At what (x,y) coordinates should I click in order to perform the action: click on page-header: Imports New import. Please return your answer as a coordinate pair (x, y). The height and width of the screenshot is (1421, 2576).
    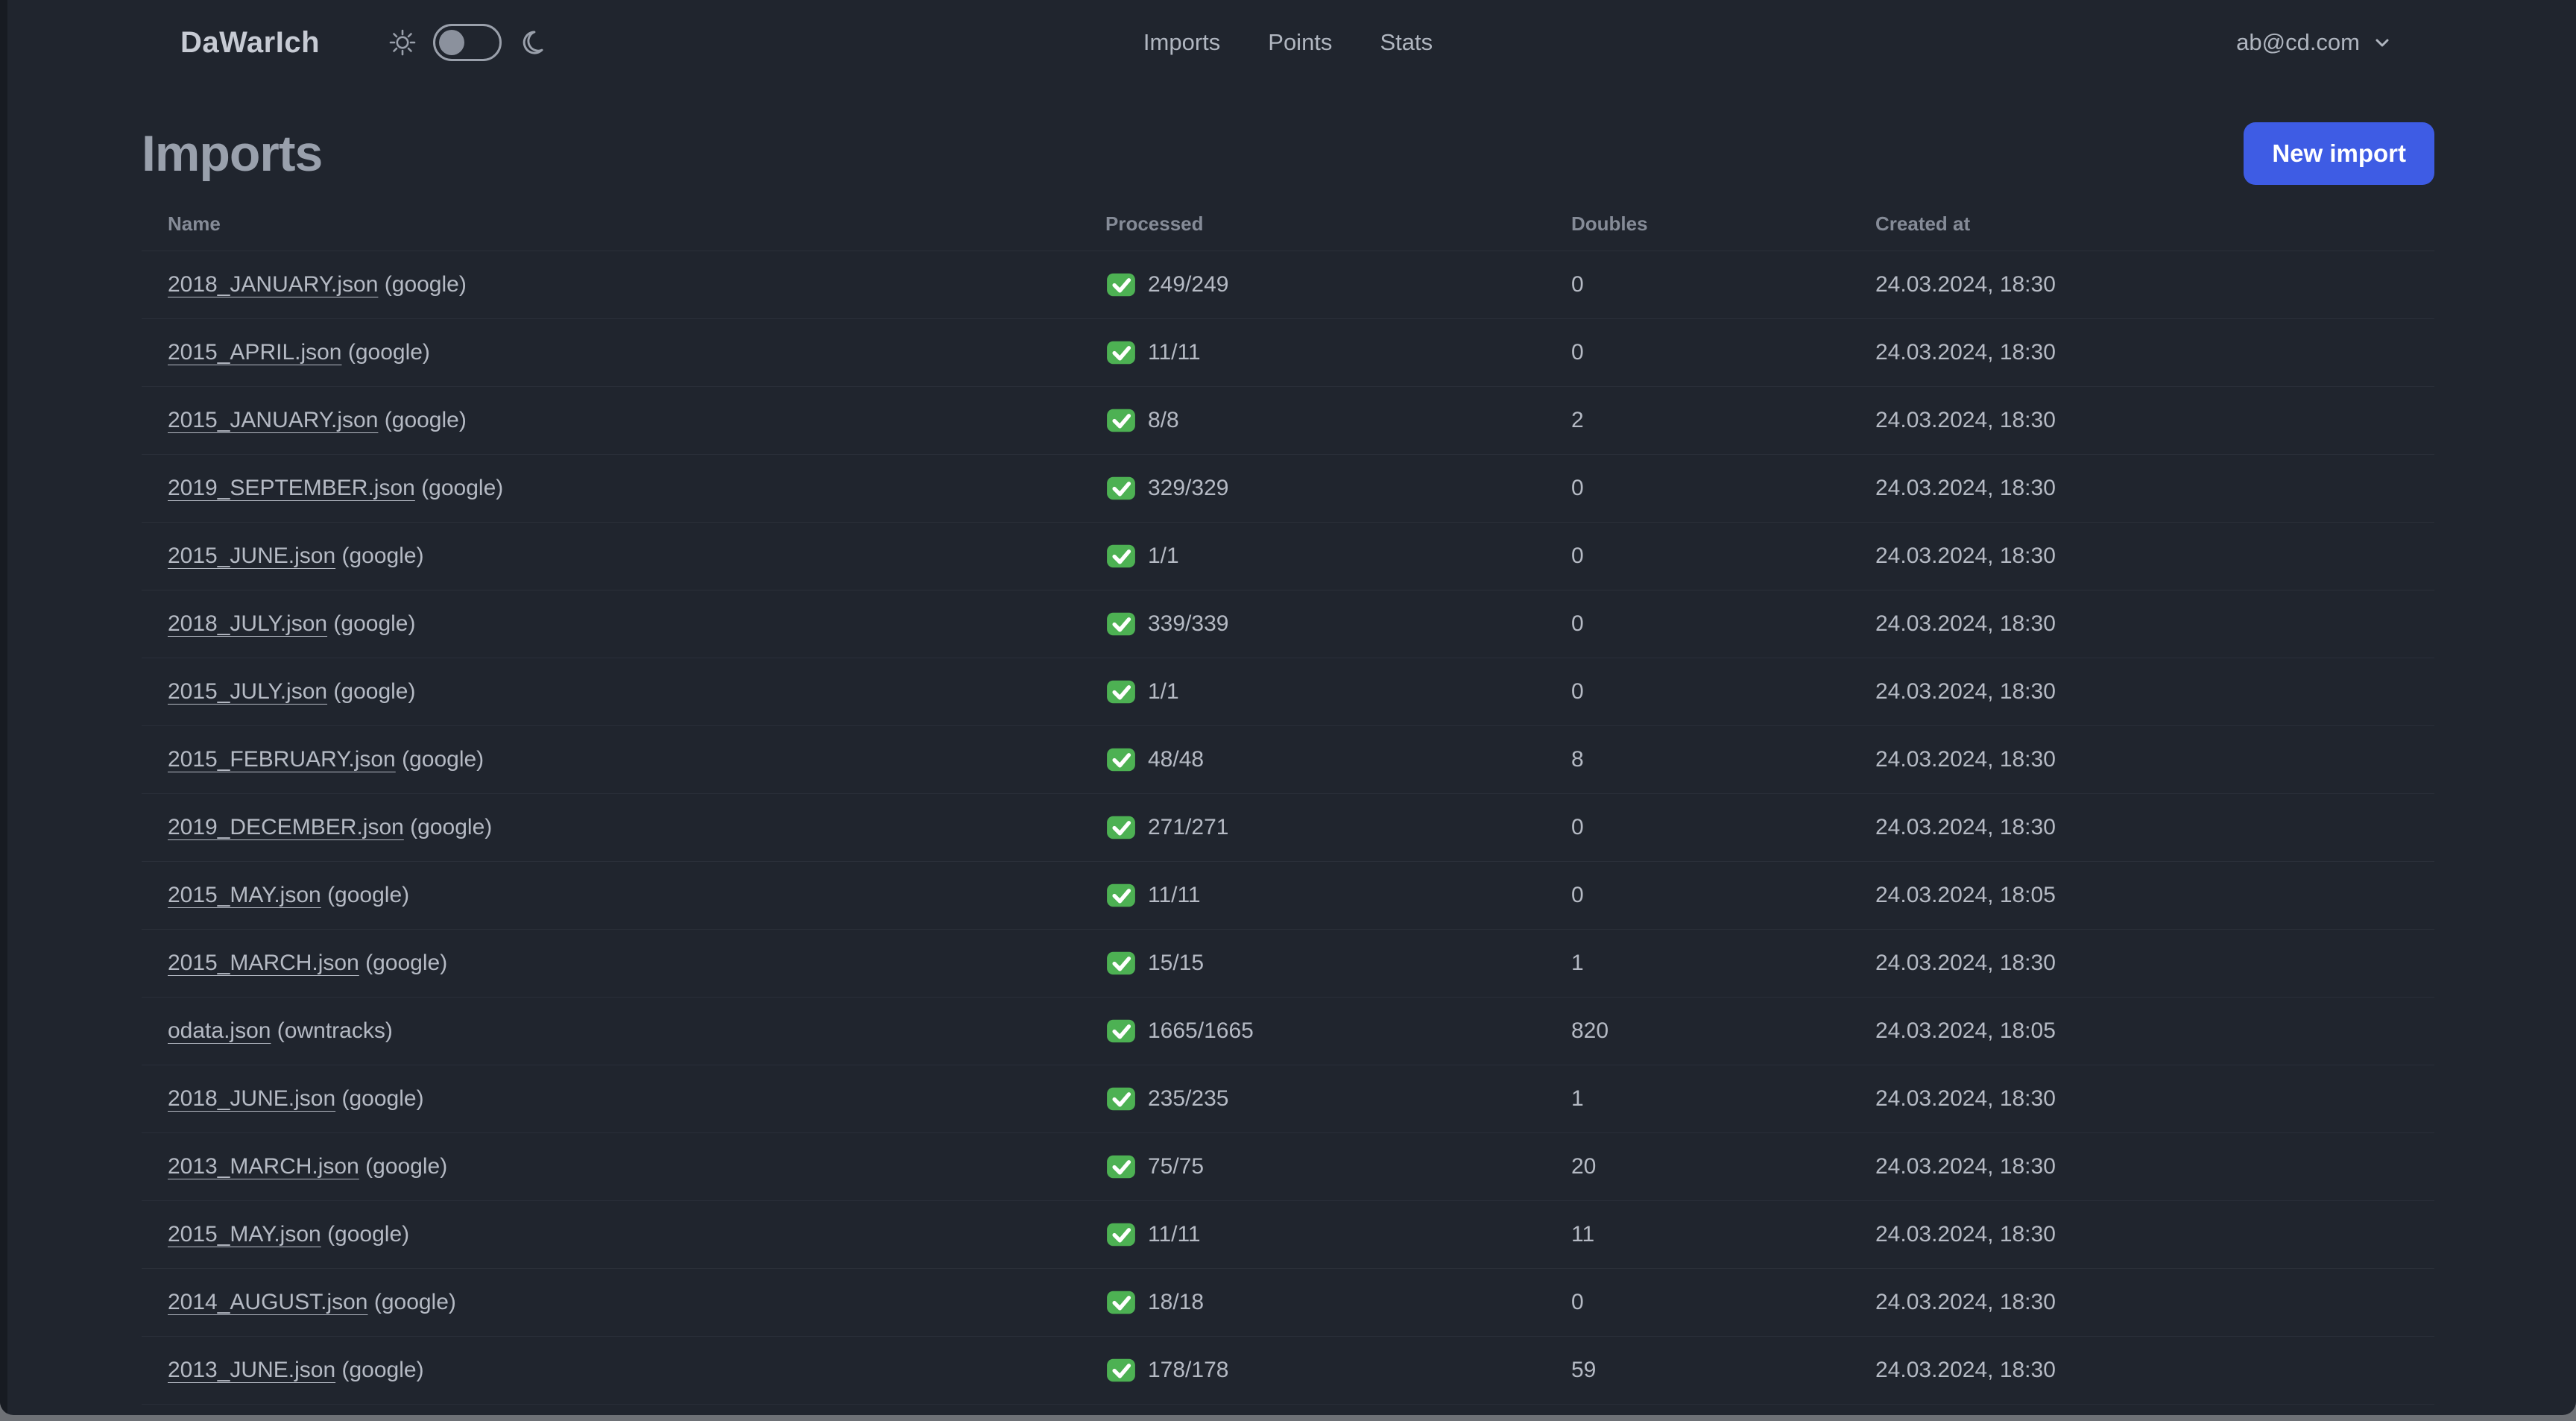
    Looking at the image, I should click on (1288, 153).